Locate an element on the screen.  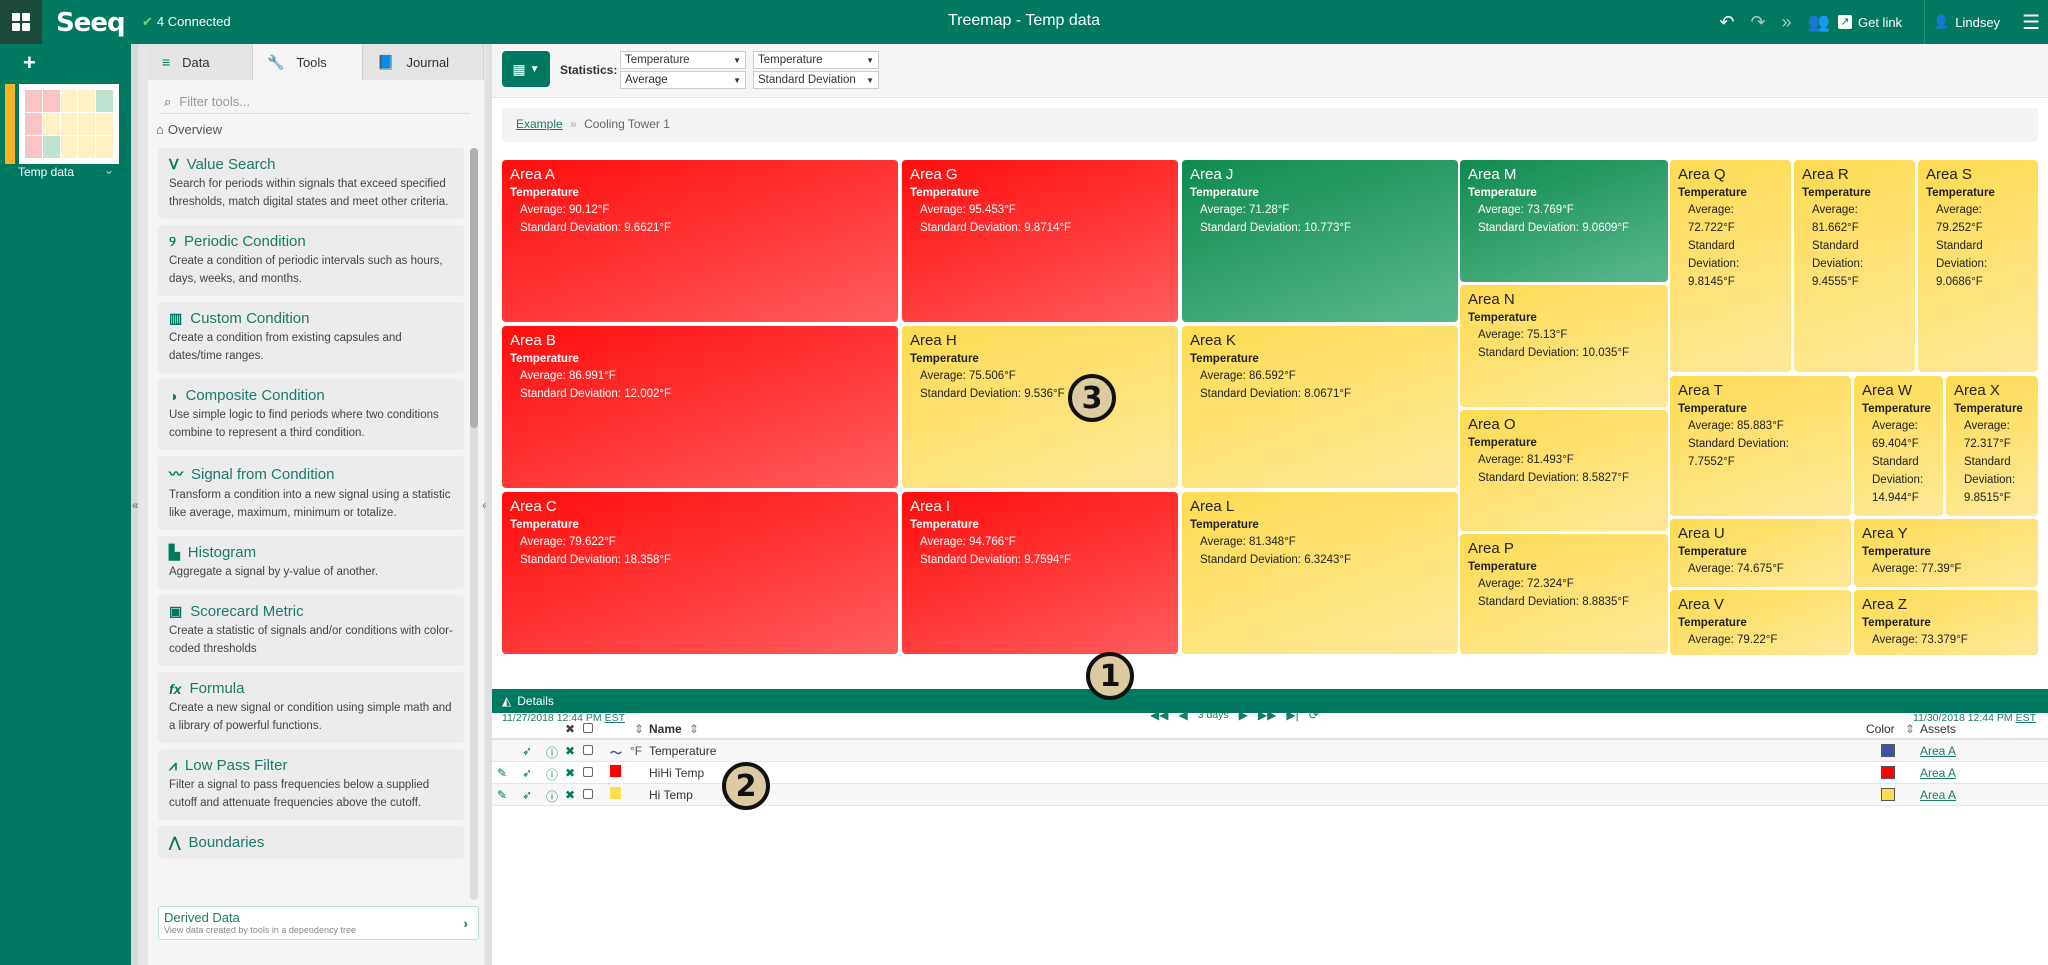
tab-data: ≡ Data is located at coordinates (200, 62).